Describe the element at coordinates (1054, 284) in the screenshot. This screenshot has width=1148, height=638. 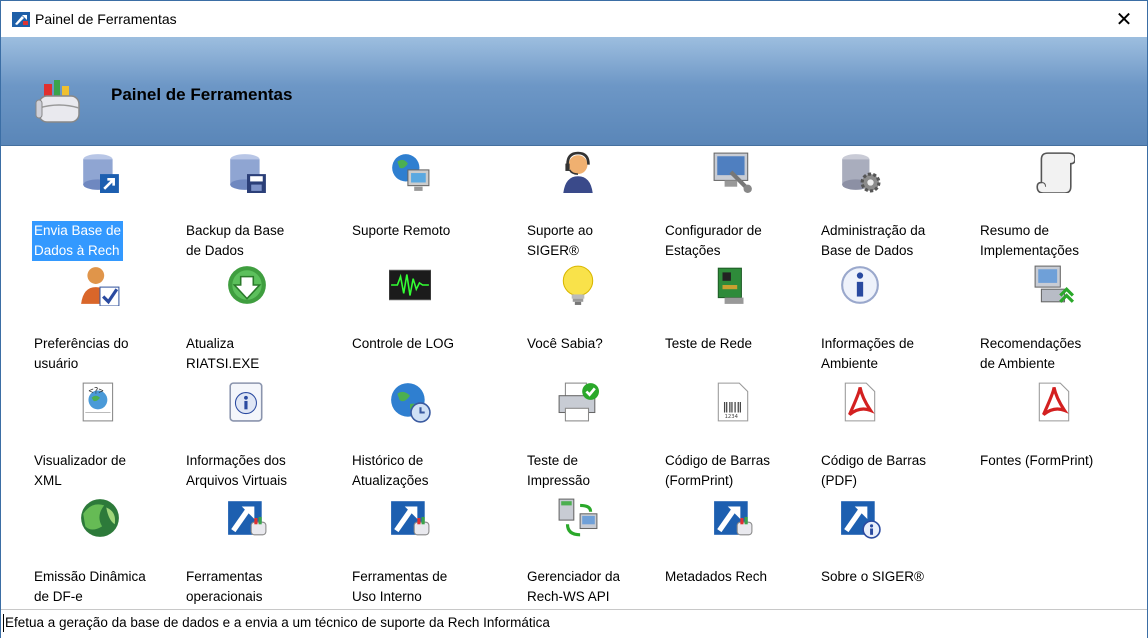
I see `computer-upgrade-icon` at that location.